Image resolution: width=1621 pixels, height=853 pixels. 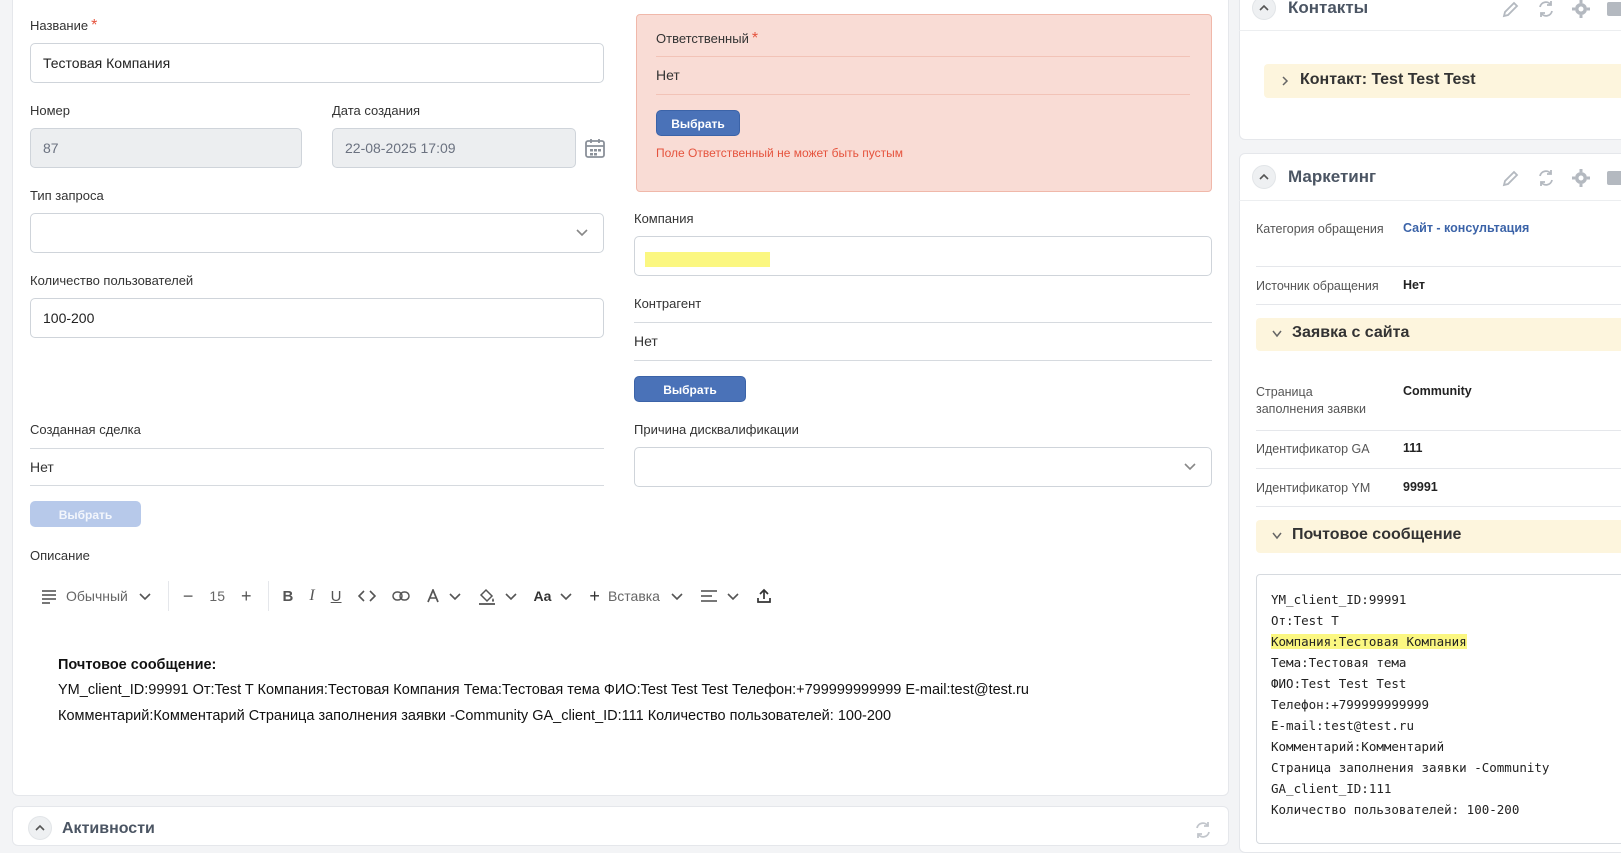 I want to click on link-button, so click(x=400, y=596).